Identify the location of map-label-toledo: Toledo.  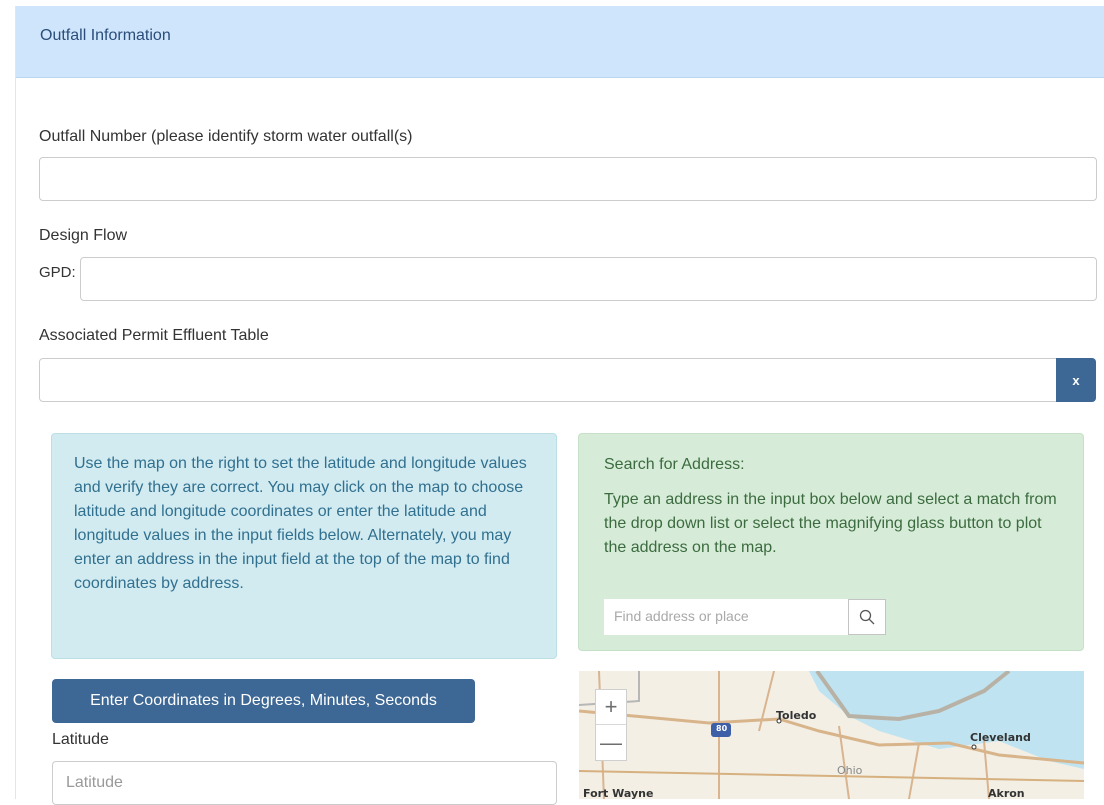
(796, 715).